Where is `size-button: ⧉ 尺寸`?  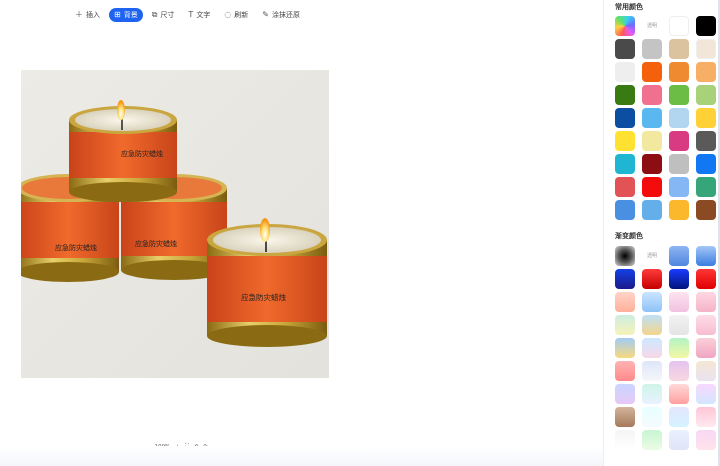
size-button: ⧉ 尺寸 is located at coordinates (163, 15).